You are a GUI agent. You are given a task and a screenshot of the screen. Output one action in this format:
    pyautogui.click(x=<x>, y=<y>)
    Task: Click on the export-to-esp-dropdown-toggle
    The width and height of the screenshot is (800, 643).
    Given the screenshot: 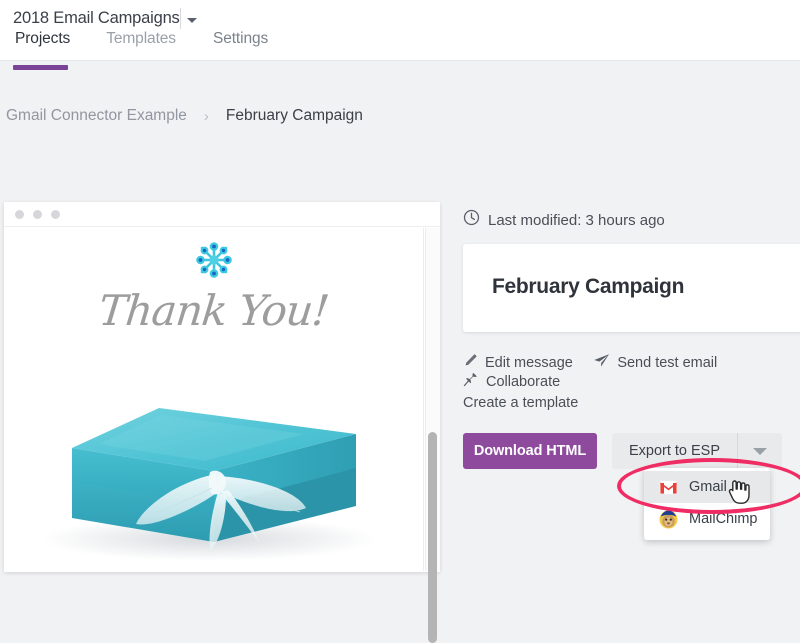 What is the action you would take?
    pyautogui.click(x=760, y=451)
    